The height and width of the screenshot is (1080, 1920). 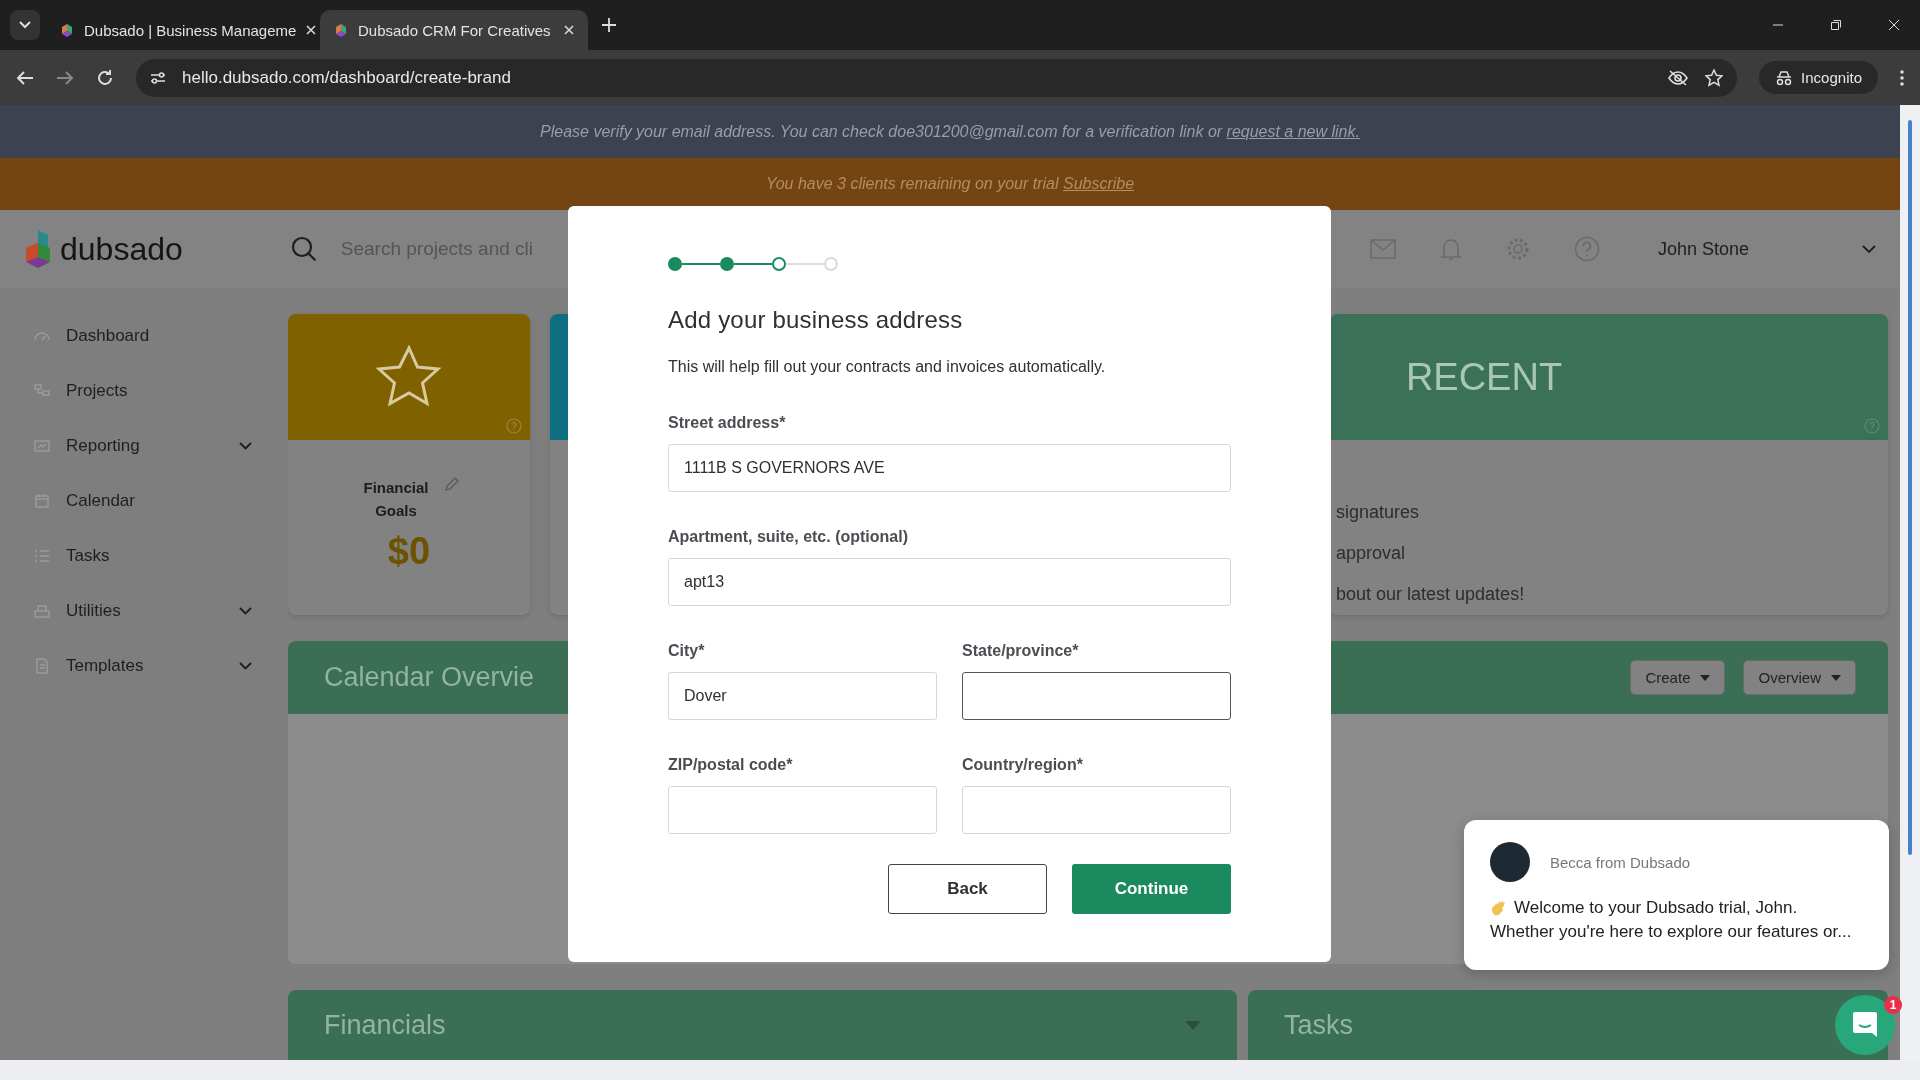 What do you see at coordinates (396, 499) in the screenshot?
I see `card-title: Financial Goals` at bounding box center [396, 499].